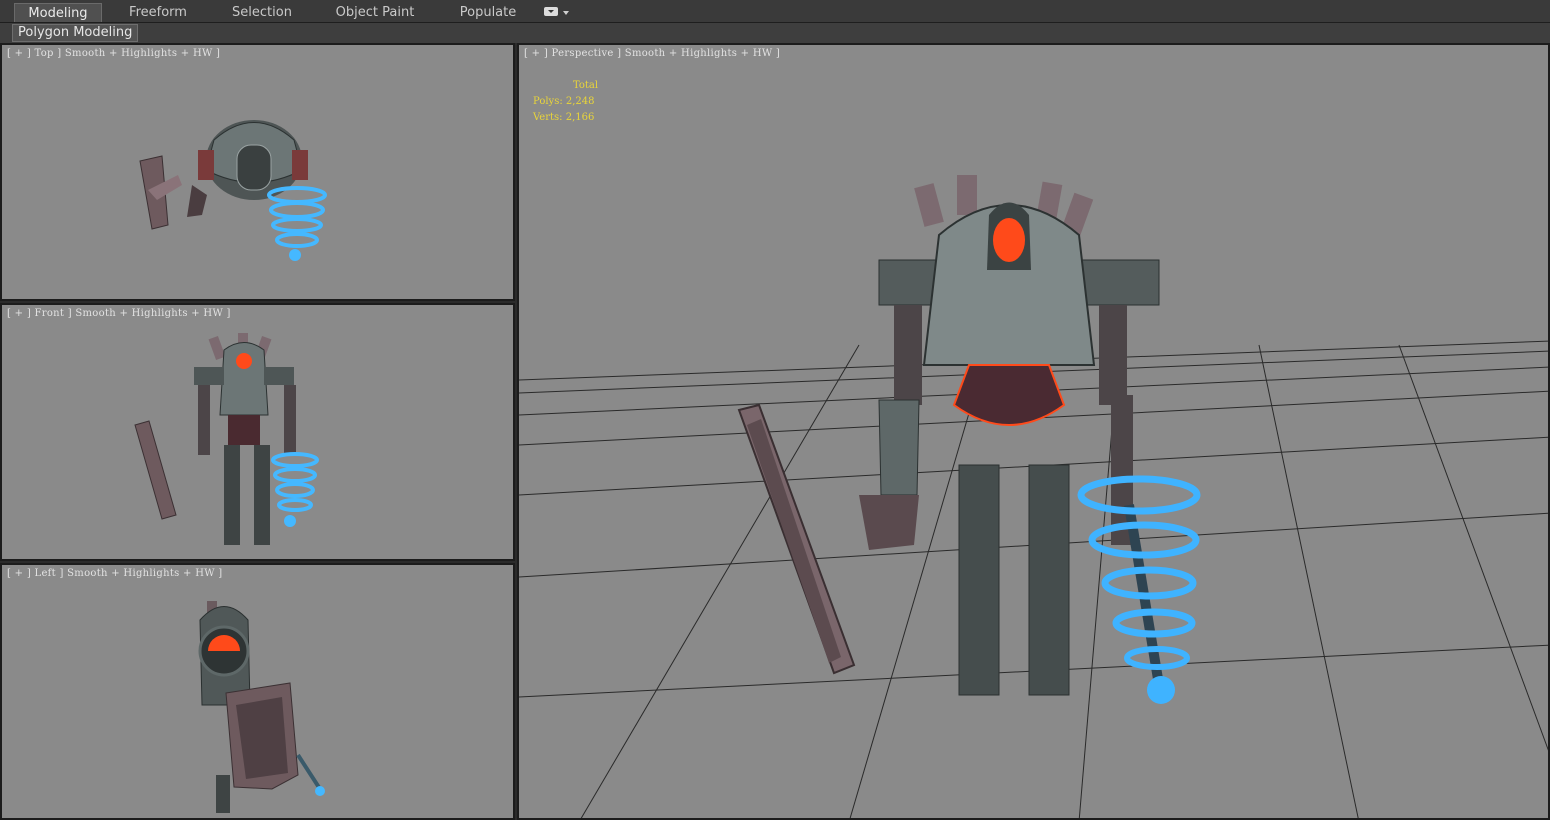 The height and width of the screenshot is (820, 1550). I want to click on tab-freeform: Freeform, so click(158, 12).